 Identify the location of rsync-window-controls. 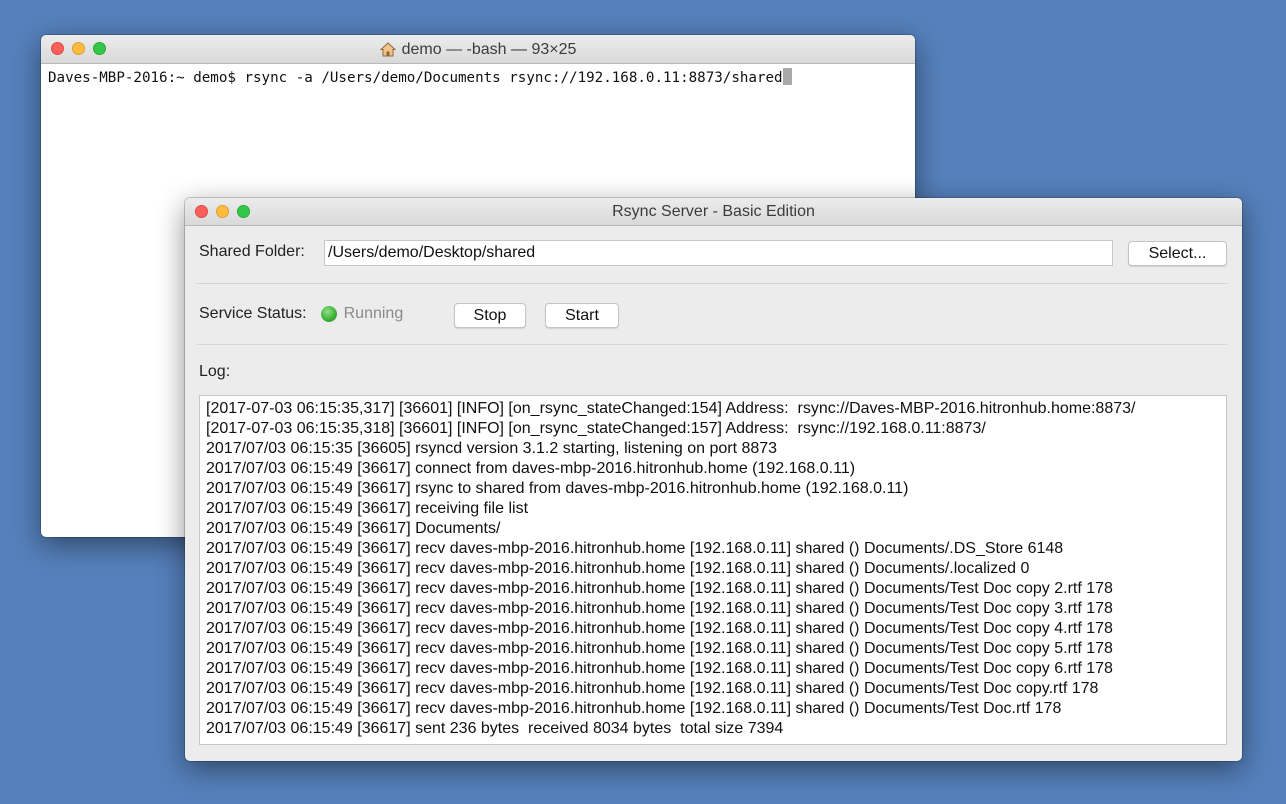
(222, 211).